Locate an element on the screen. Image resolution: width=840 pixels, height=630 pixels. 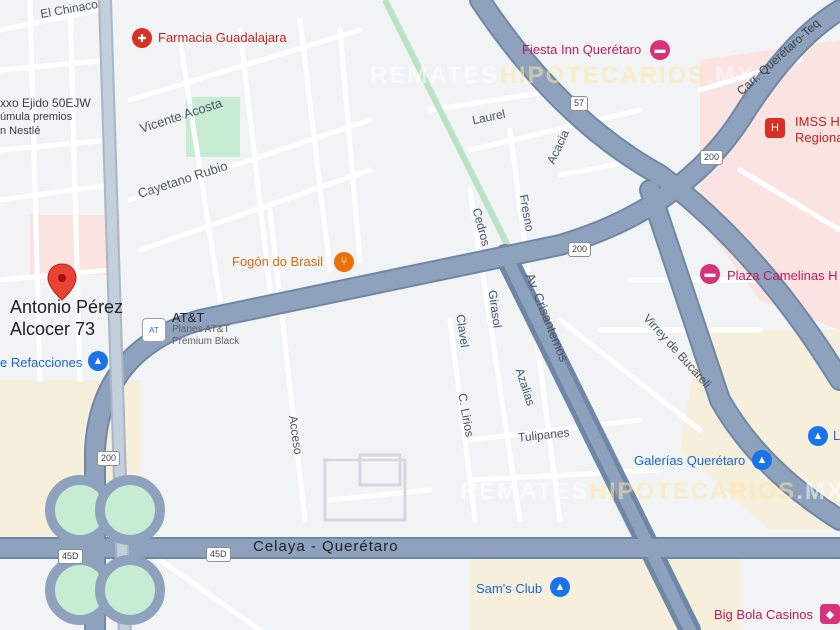
poi-att-name: AT&T is located at coordinates (188, 317).